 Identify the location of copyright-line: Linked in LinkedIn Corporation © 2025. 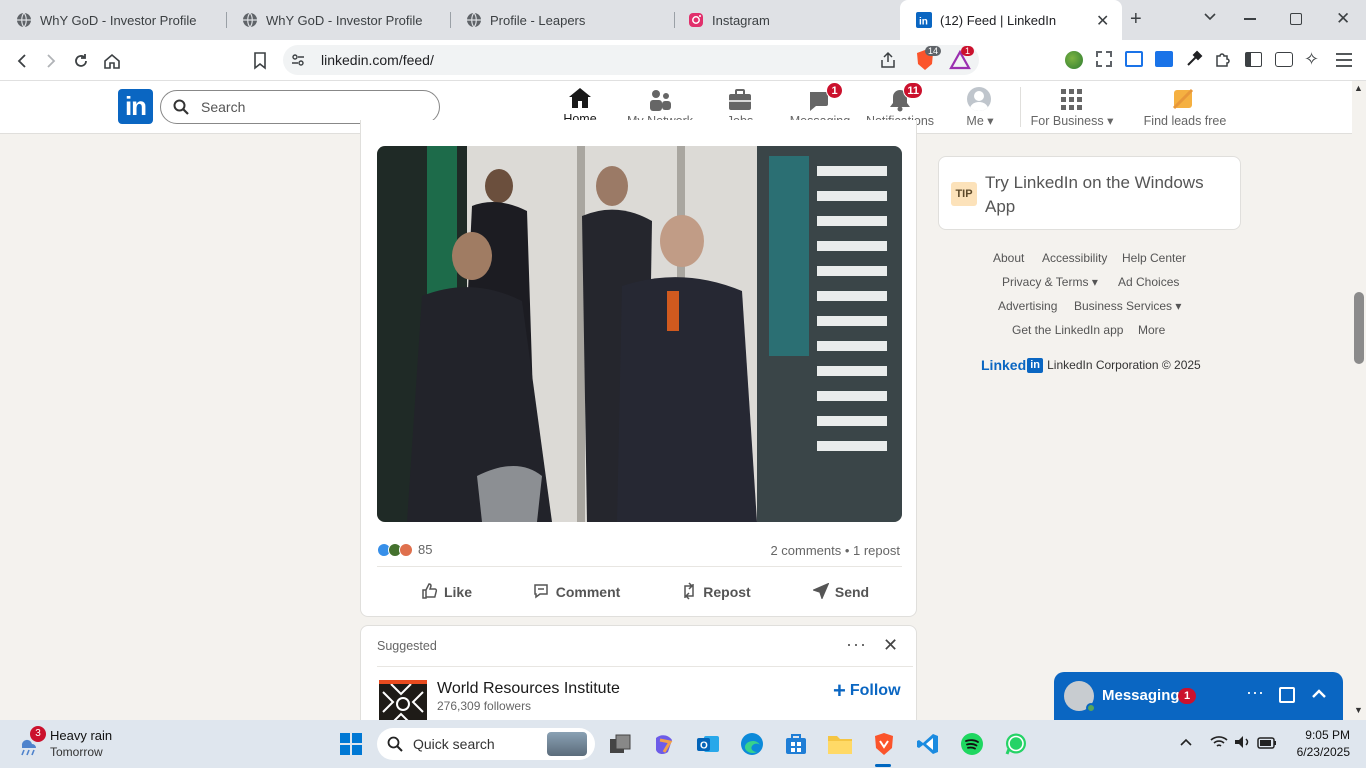
(1091, 365).